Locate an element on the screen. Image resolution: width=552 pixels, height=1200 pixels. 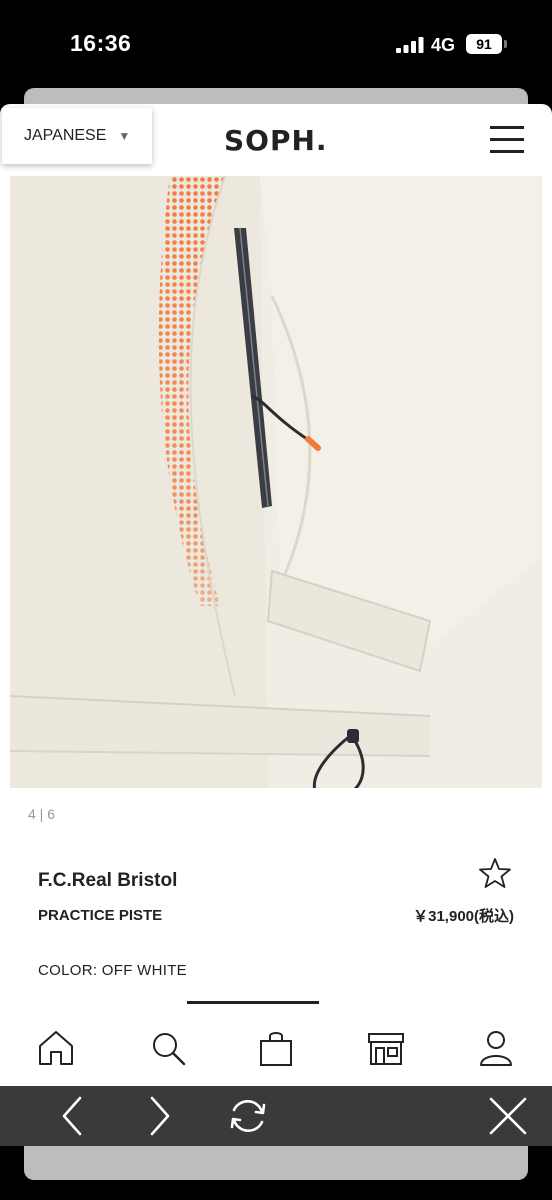
product-brand: F.C.Real Bristol is located at coordinates (107, 881).